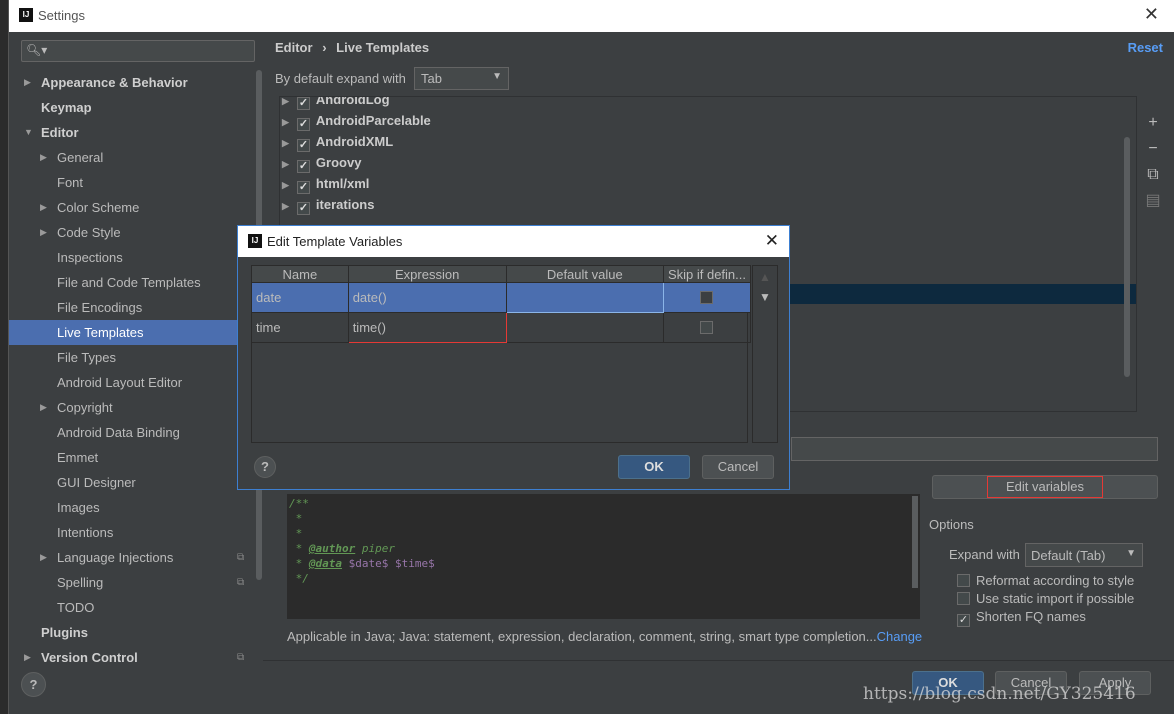  What do you see at coordinates (336, 103) in the screenshot?
I see `template-group: ▶ ✓ AndroidLog` at bounding box center [336, 103].